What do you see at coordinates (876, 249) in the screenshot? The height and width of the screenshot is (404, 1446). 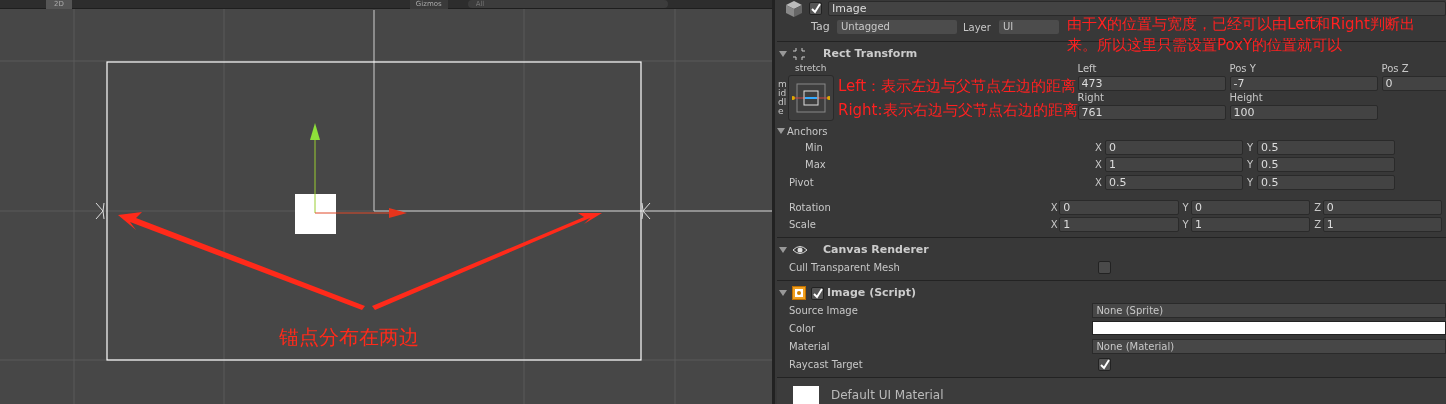 I see `component-title: Canvas Renderer` at bounding box center [876, 249].